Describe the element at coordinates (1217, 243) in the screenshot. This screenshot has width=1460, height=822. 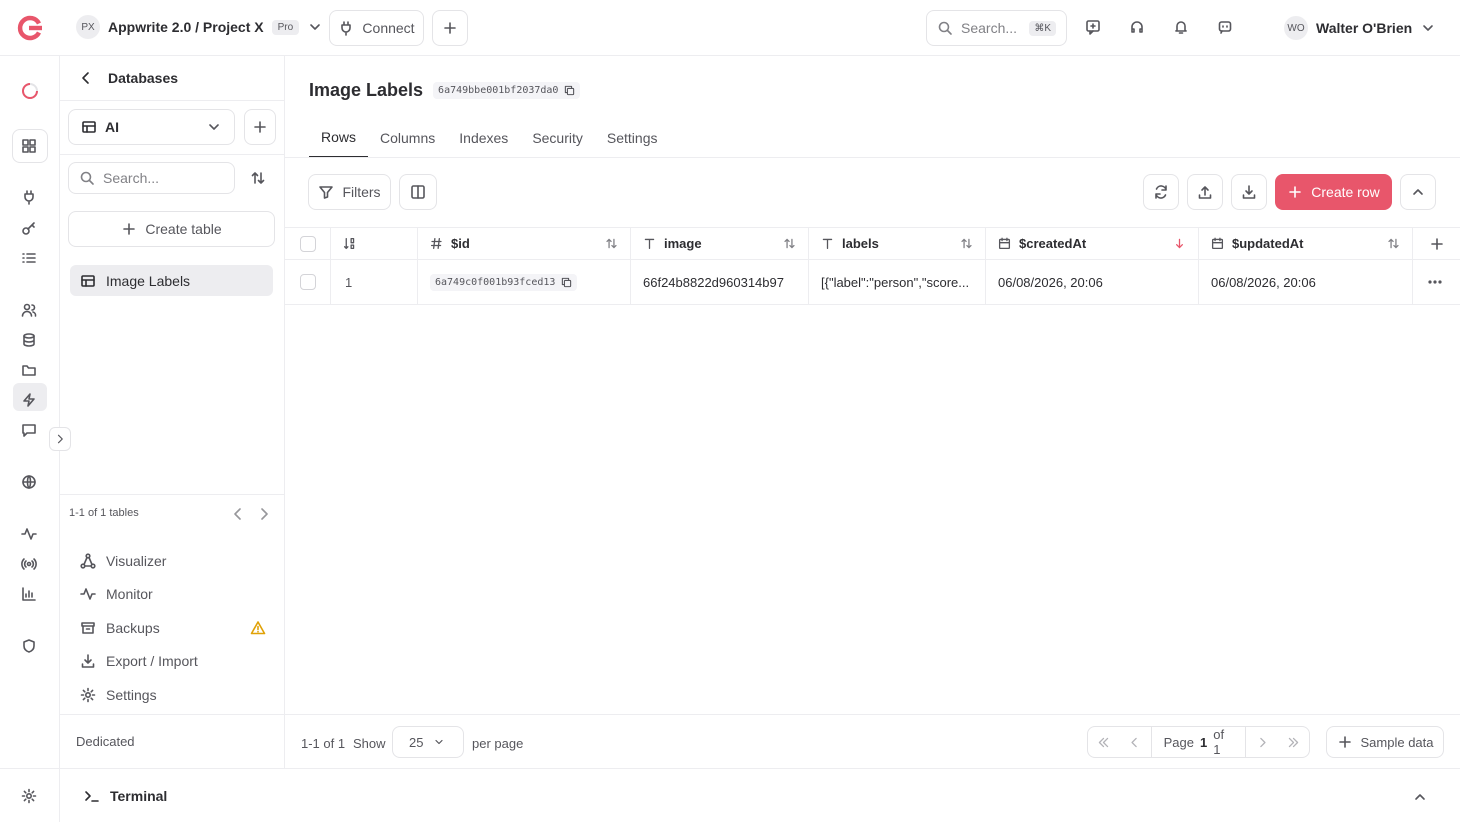
I see `calendar-icon` at that location.